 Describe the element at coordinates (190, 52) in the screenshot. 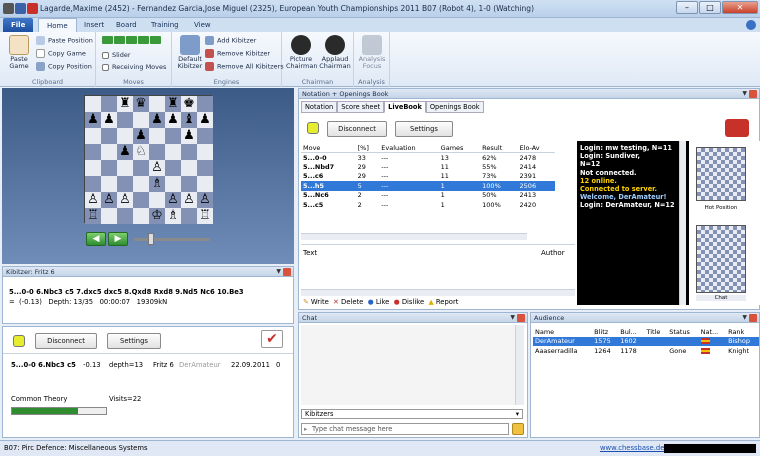

I see `default-kibitzer-button: Default Kibitzer` at that location.